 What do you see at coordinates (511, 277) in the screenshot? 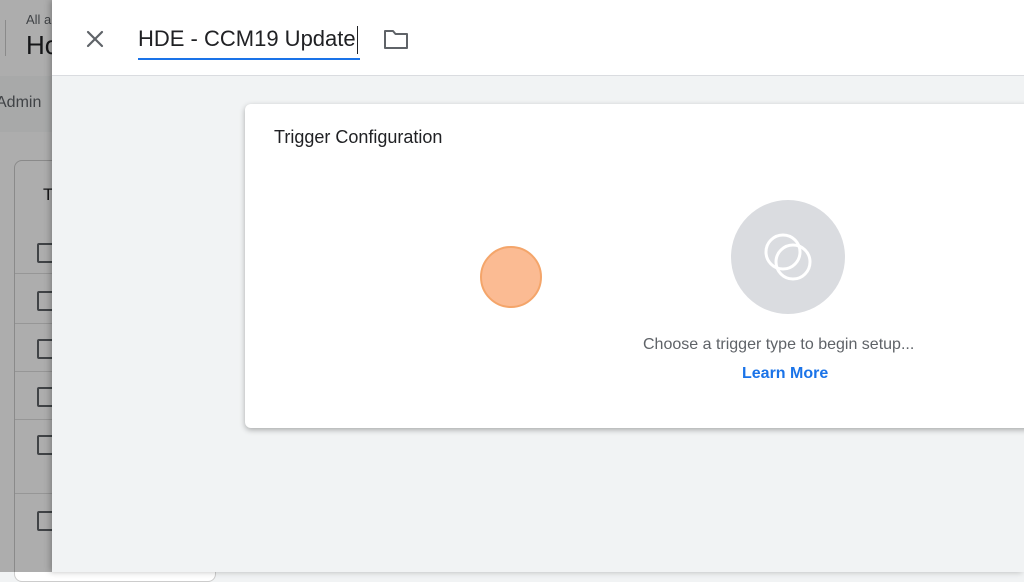
I see `click-indicator` at bounding box center [511, 277].